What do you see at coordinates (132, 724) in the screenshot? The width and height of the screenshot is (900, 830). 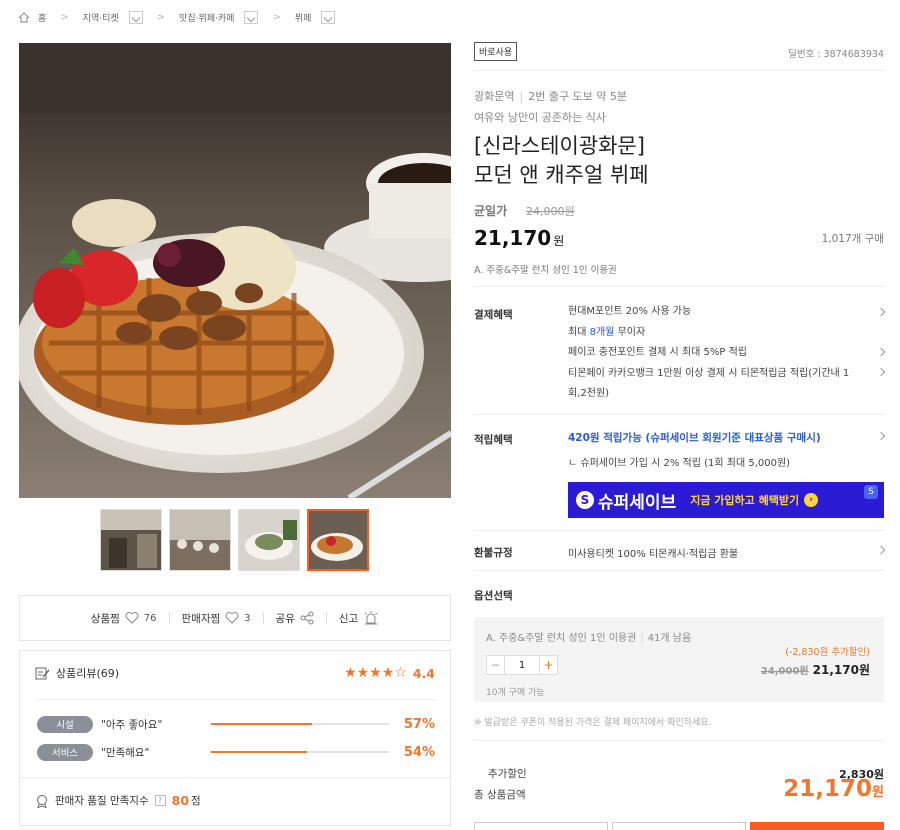 I see `review-stat-text: "아주 좋아요"` at bounding box center [132, 724].